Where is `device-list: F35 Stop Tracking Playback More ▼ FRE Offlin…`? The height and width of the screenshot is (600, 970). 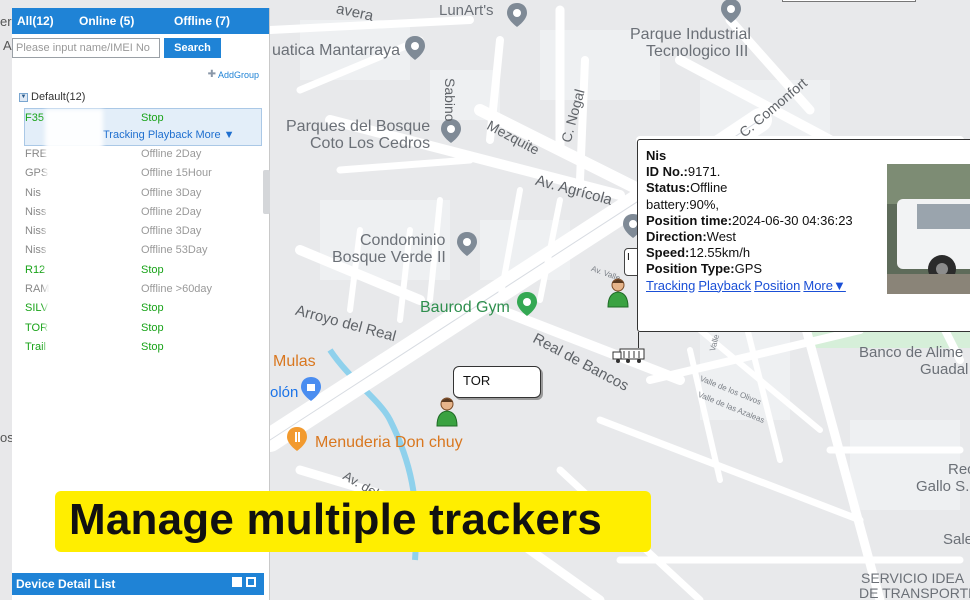
device-list: F35 Stop Tracking Playback More ▼ FRE Offlin… is located at coordinates (143, 234).